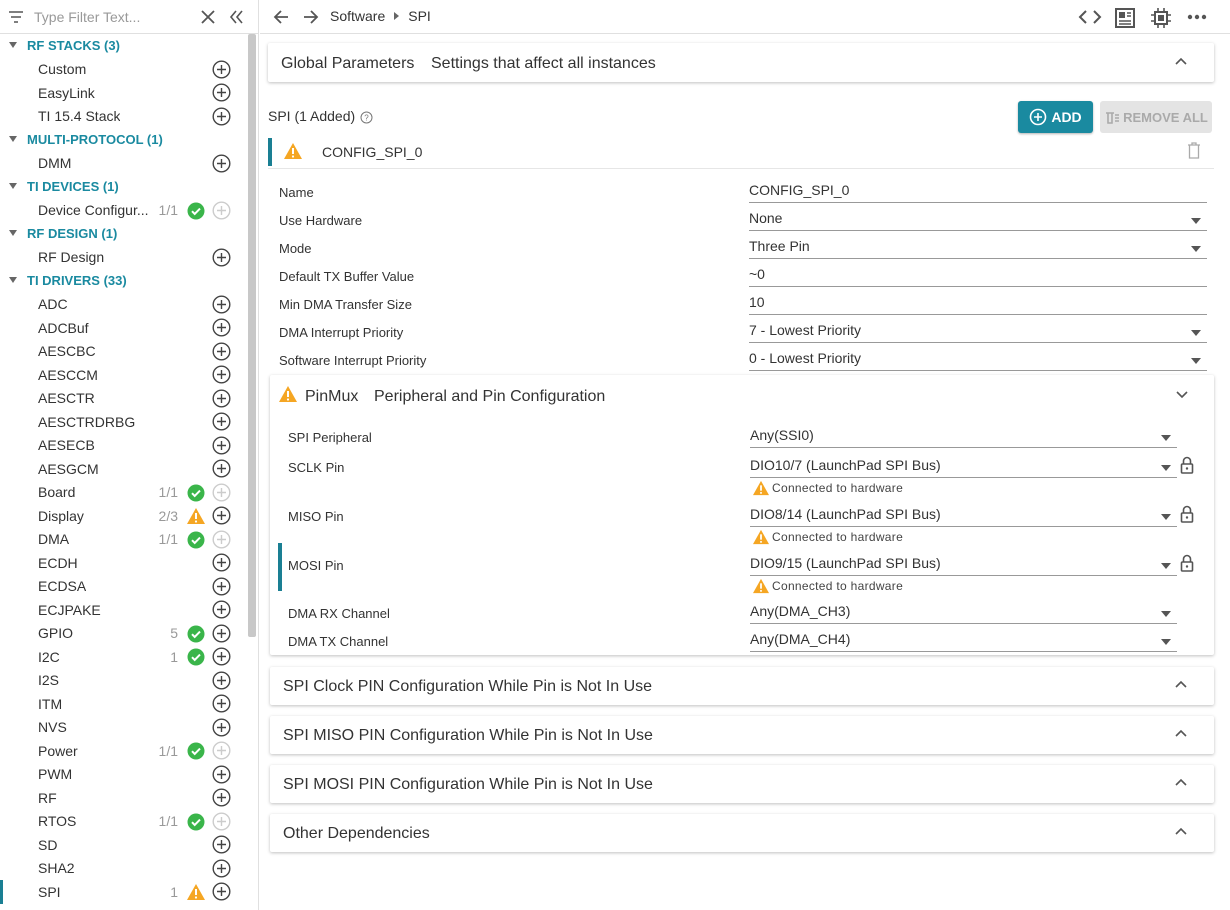 The width and height of the screenshot is (1230, 910). I want to click on tree-group: MULTI-PROTOCOL (1), so click(124, 140).